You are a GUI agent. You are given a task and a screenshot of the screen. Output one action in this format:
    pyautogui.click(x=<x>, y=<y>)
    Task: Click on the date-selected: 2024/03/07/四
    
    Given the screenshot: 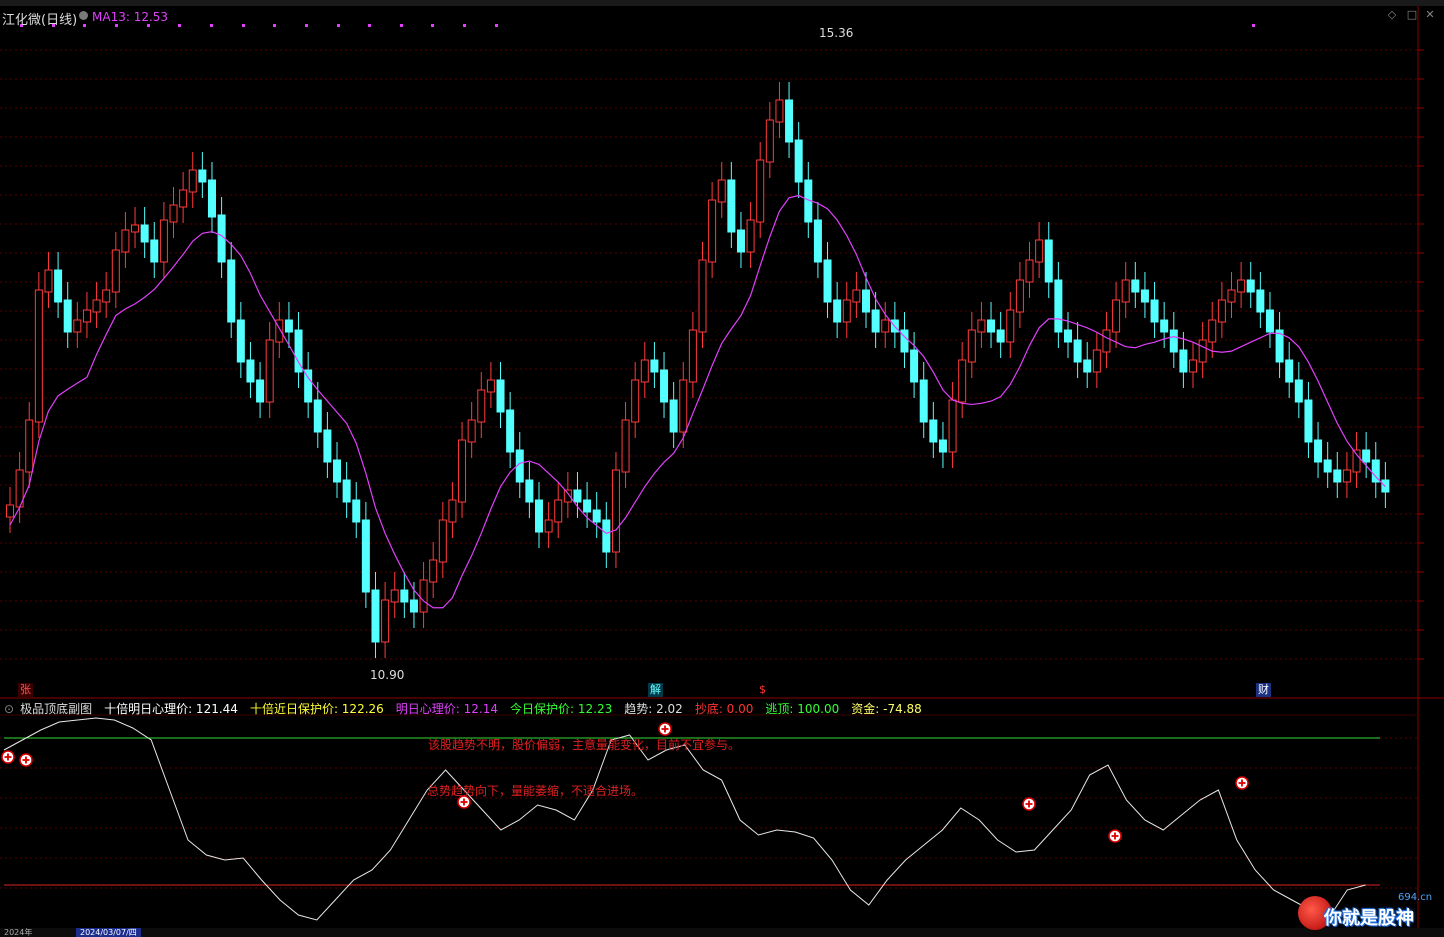 What is the action you would take?
    pyautogui.click(x=108, y=932)
    